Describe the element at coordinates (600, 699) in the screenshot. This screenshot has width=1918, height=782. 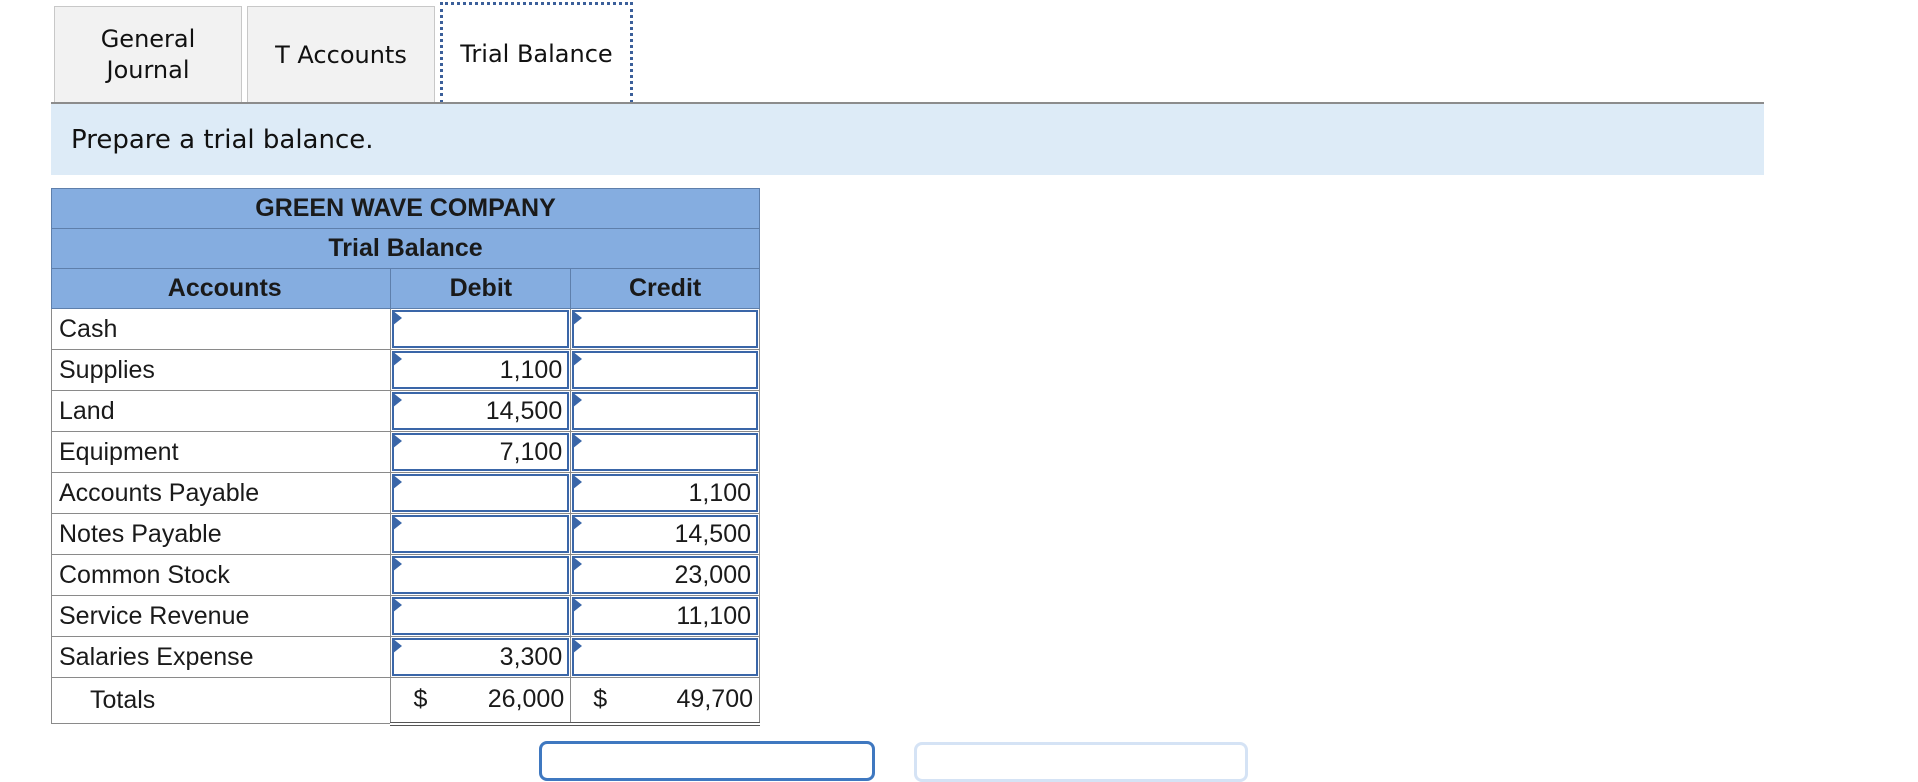
I see `credit-total-symbol: $` at that location.